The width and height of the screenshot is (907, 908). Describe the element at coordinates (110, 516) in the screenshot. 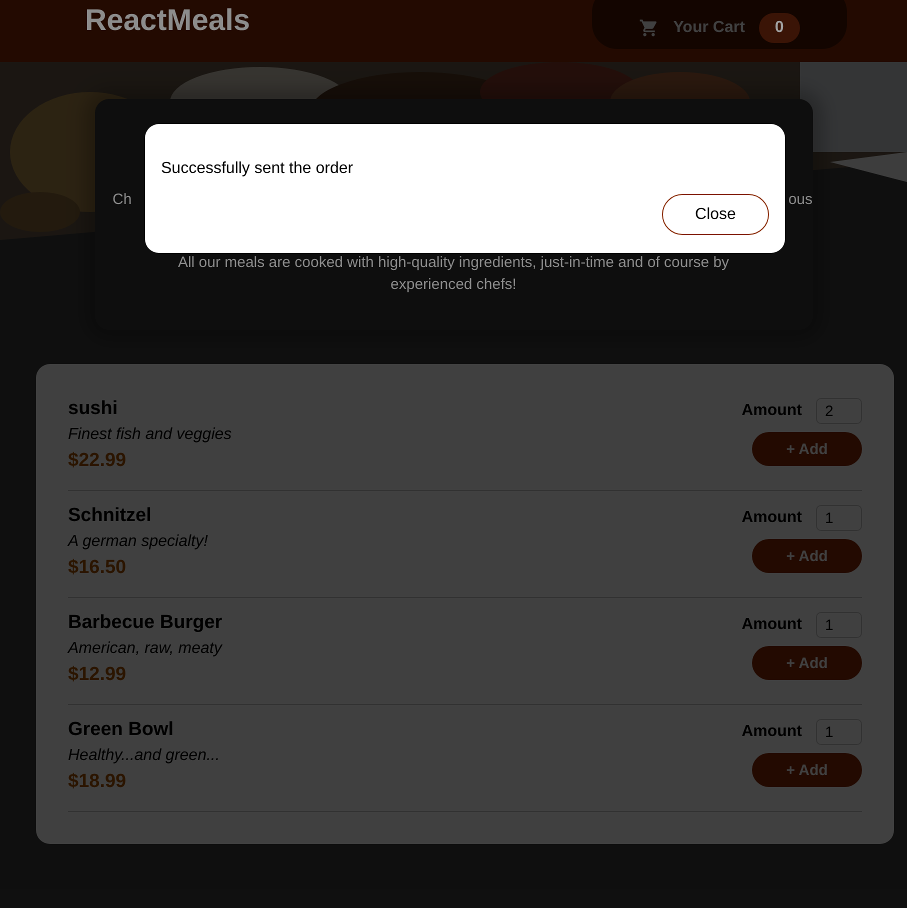

I see `meal-name: Schnitzel` at that location.